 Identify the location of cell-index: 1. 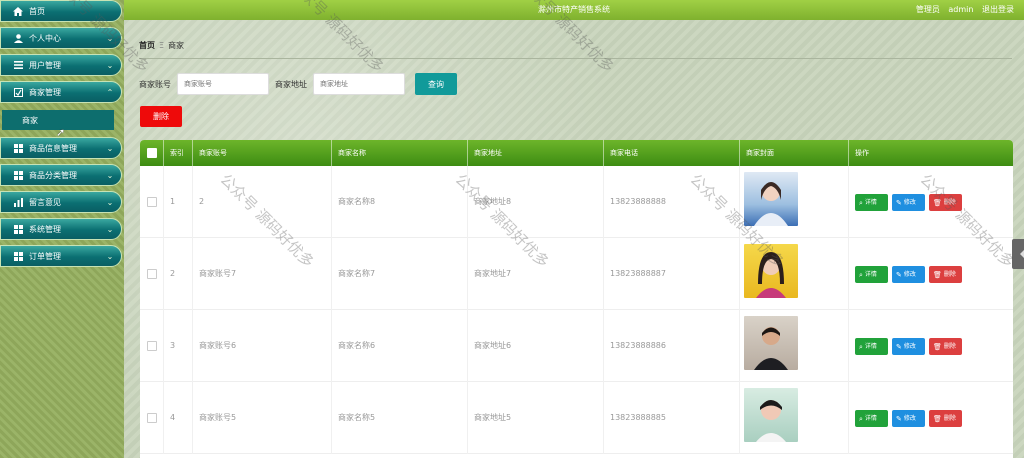
(178, 202).